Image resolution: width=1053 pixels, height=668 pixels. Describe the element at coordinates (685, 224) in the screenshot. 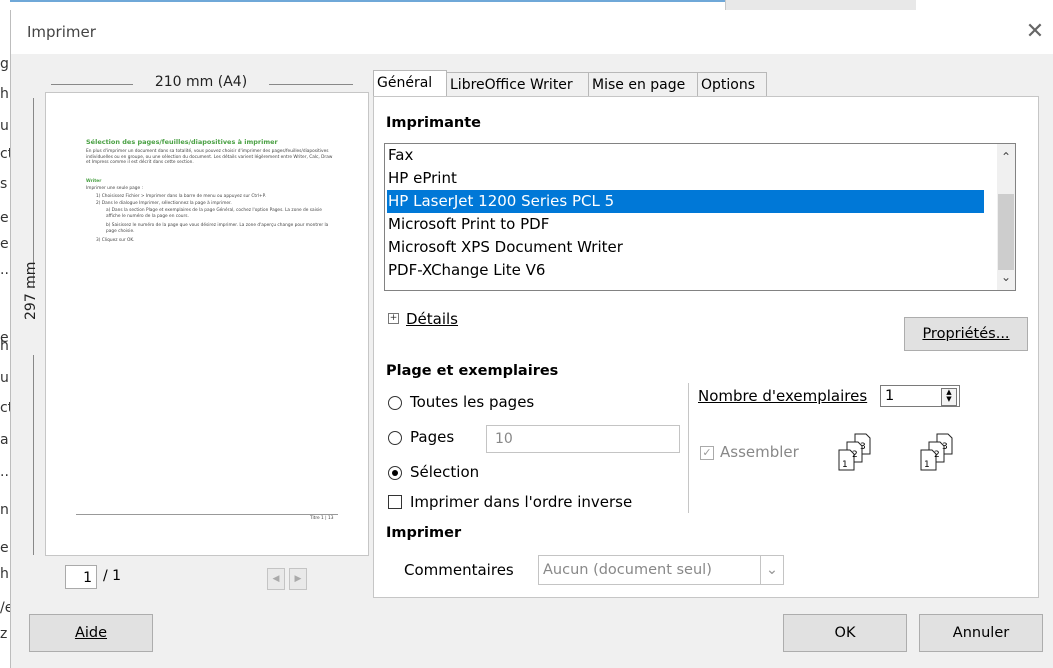

I see `printer-item: Microsoft Print to PDF` at that location.